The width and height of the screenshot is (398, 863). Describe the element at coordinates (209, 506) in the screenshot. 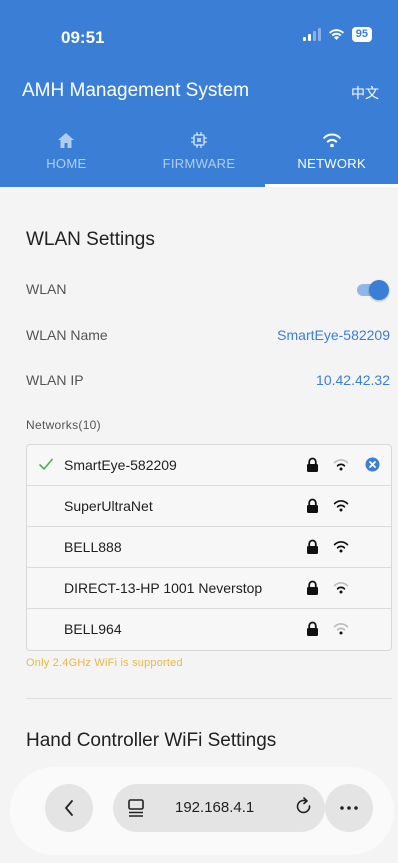

I see `network-item: SuperUltraNet` at that location.